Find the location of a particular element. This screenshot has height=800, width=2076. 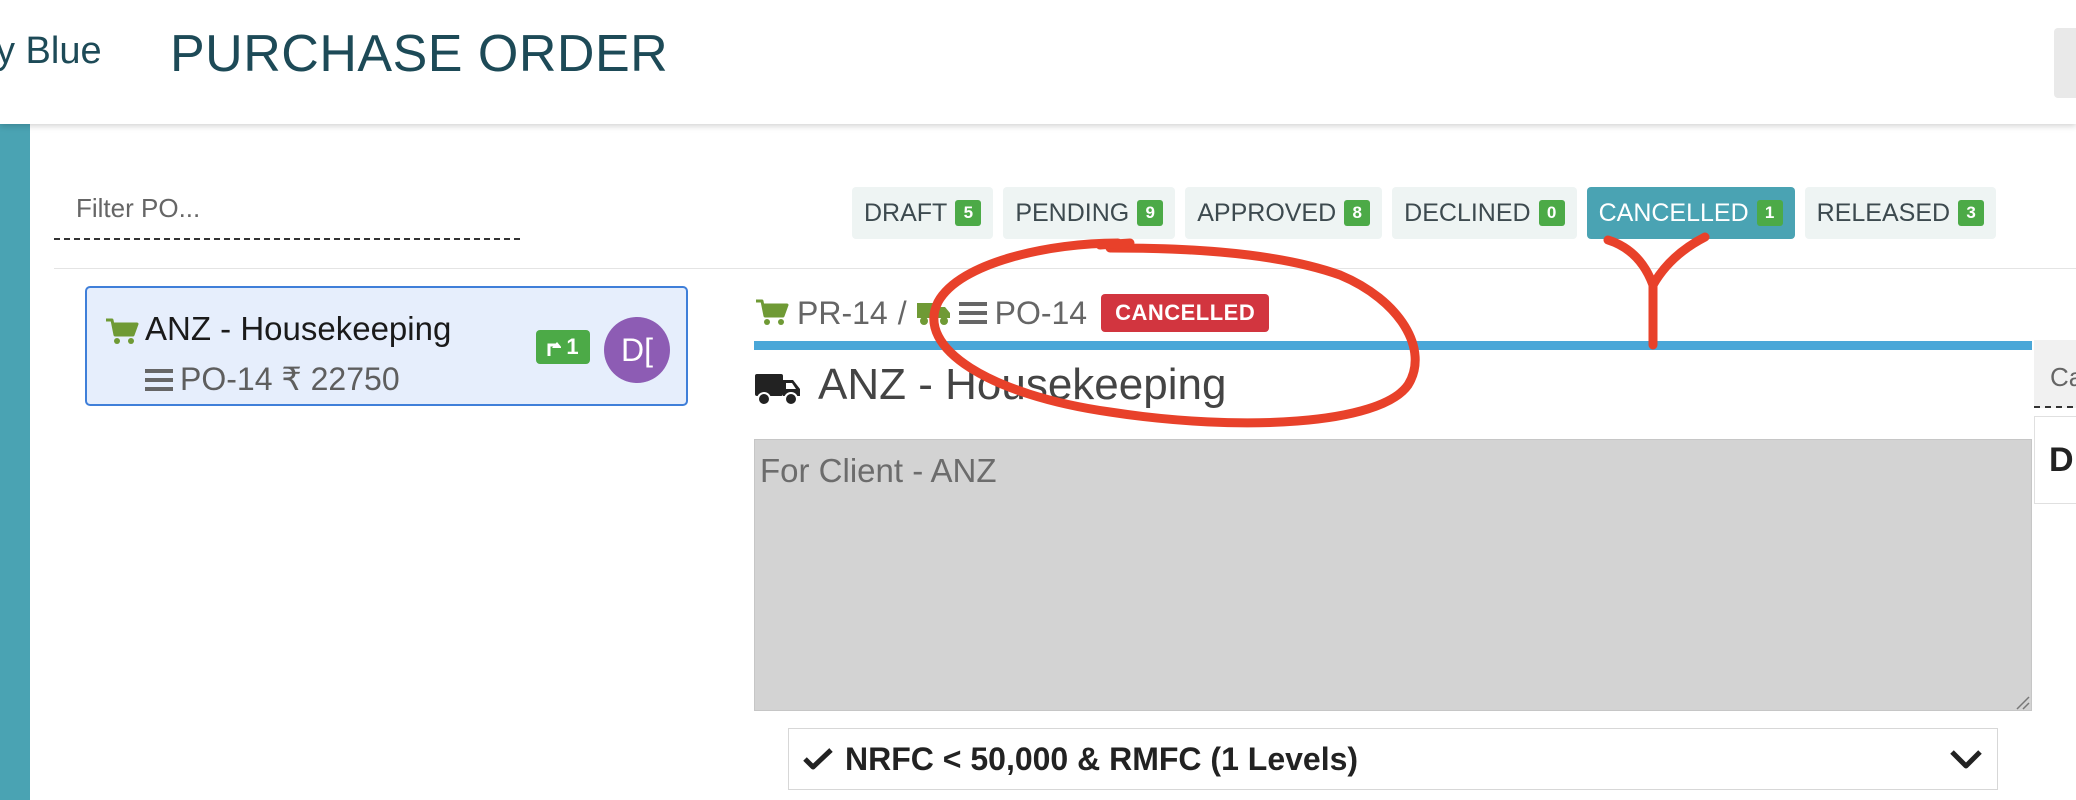

approval-level-badge: 1 is located at coordinates (563, 347).